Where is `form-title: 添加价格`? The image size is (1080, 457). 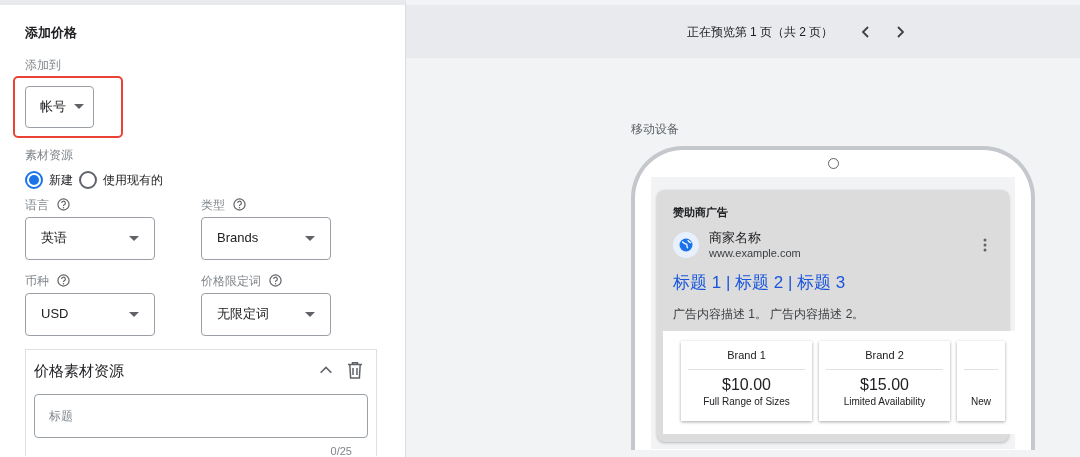
form-title: 添加价格 is located at coordinates (51, 33).